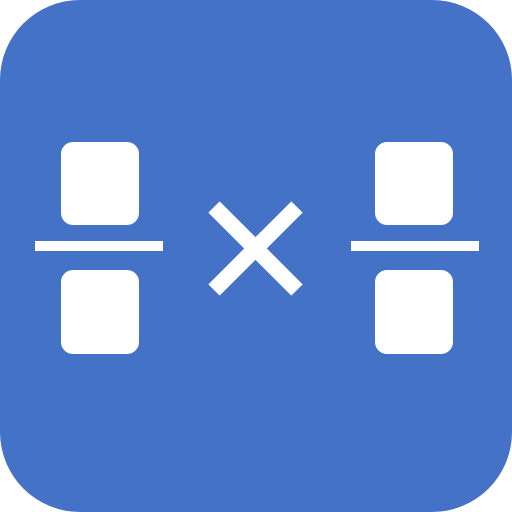 This screenshot has width=512, height=512. What do you see at coordinates (100, 312) in the screenshot?
I see `left-denominator-box` at bounding box center [100, 312].